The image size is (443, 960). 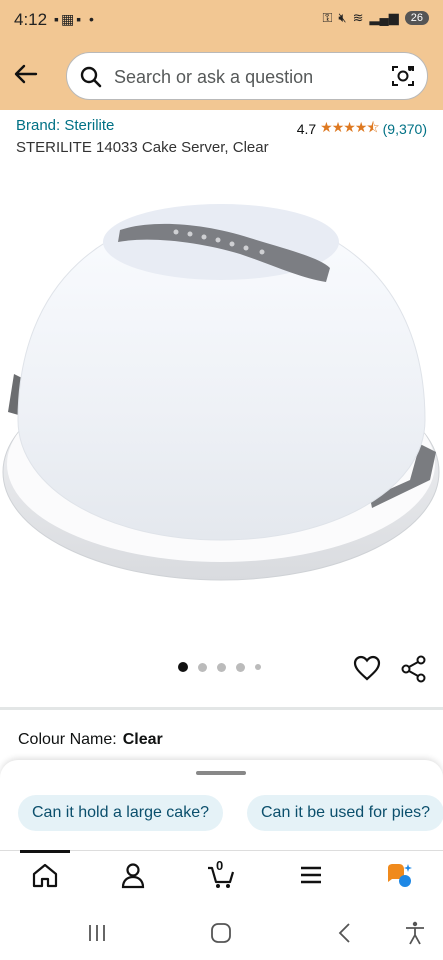 I want to click on home-icon, so click(x=45, y=875).